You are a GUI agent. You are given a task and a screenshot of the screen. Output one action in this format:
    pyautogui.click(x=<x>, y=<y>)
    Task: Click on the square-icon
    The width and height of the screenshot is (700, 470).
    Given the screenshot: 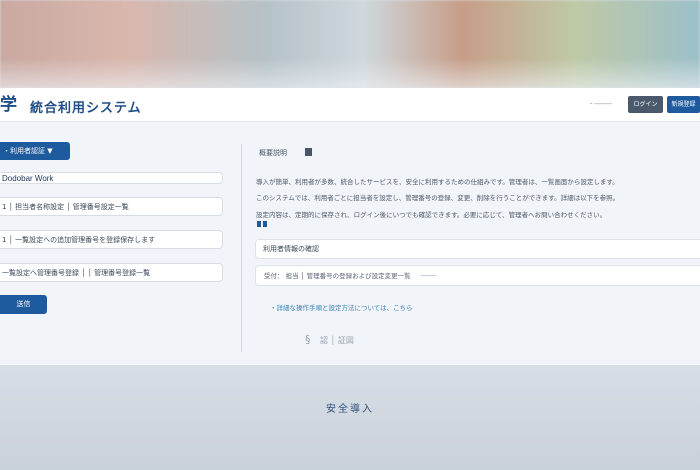 What is the action you would take?
    pyautogui.click(x=308, y=152)
    